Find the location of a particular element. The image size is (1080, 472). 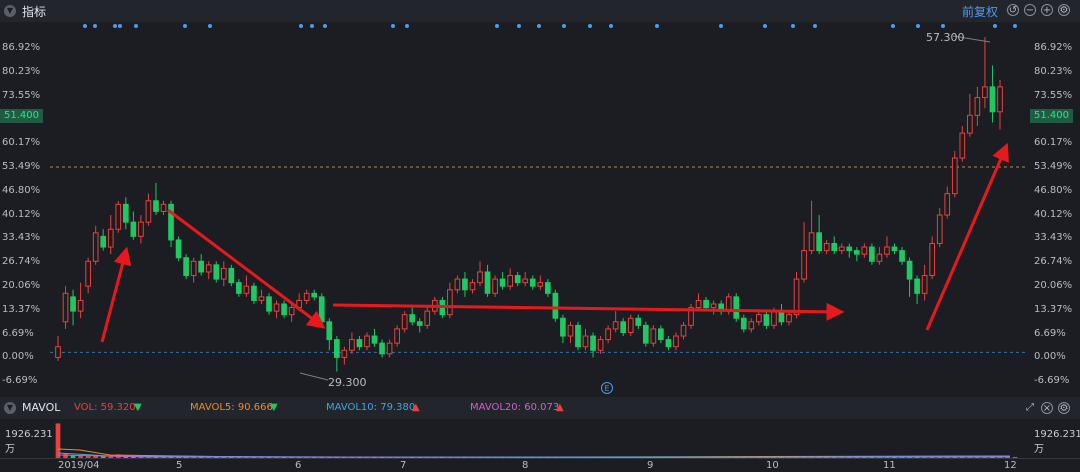

price-axis-label: 73.55% is located at coordinates (21, 95).